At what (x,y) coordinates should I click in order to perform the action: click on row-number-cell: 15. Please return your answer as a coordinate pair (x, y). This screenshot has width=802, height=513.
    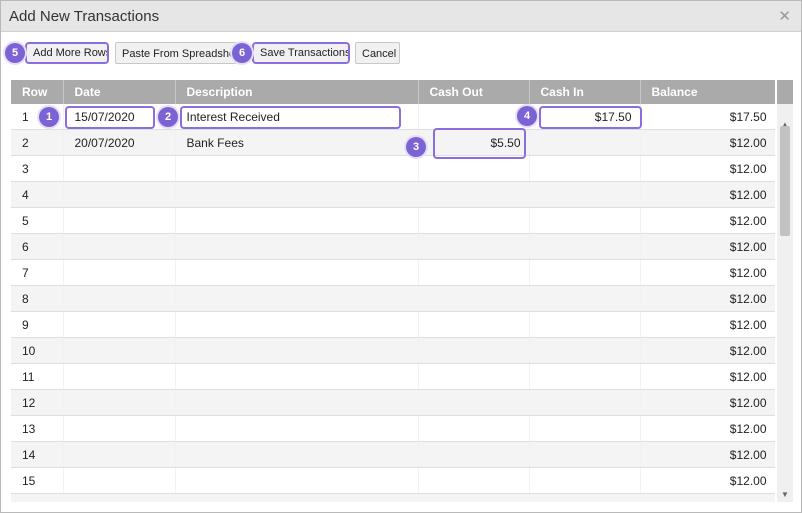
    Looking at the image, I should click on (37, 480).